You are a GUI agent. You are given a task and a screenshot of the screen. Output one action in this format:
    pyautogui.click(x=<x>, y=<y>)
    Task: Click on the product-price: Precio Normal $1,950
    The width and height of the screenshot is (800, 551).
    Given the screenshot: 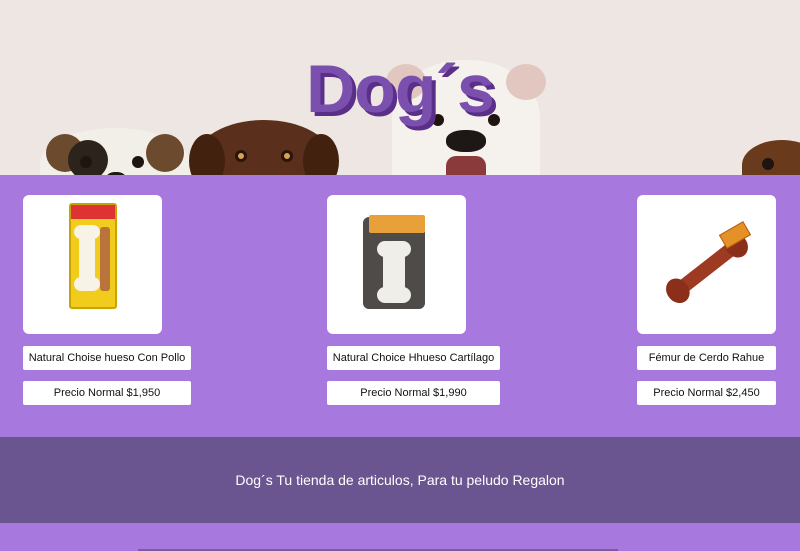 What is the action you would take?
    pyautogui.click(x=107, y=393)
    